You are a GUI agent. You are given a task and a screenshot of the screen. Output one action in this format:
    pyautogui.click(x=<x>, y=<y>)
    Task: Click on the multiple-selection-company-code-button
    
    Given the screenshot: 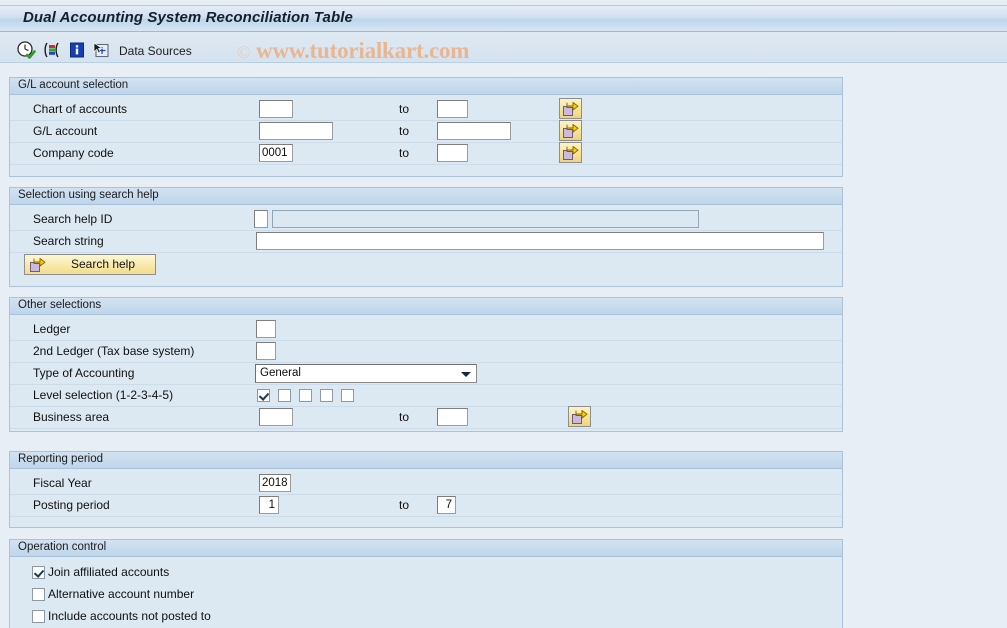 What is the action you would take?
    pyautogui.click(x=570, y=152)
    